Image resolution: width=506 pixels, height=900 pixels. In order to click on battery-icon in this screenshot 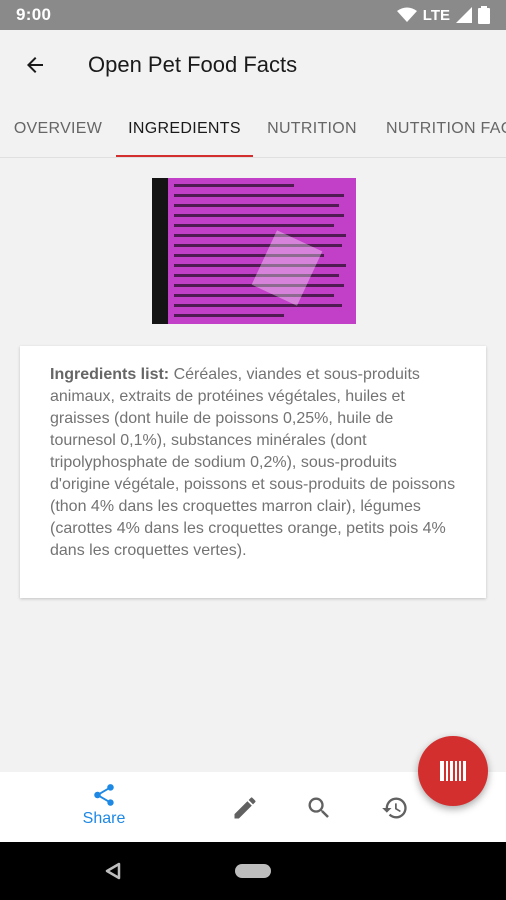, I will do `click(484, 15)`.